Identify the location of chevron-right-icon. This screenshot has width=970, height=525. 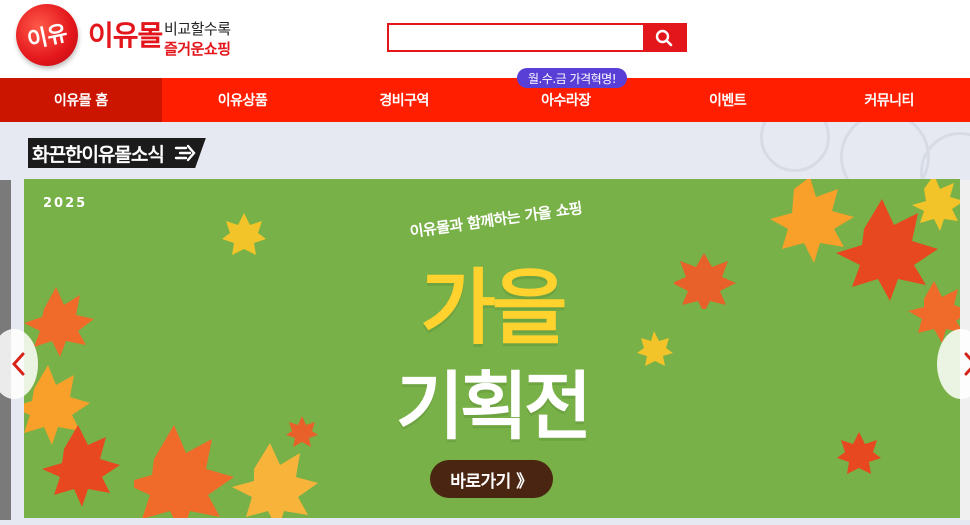
(967, 364).